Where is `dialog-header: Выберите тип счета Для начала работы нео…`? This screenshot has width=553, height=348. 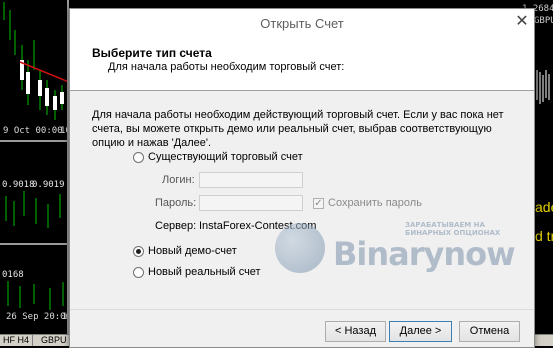 dialog-header: Выберите тип счета Для начала работы нео… is located at coordinates (302, 64).